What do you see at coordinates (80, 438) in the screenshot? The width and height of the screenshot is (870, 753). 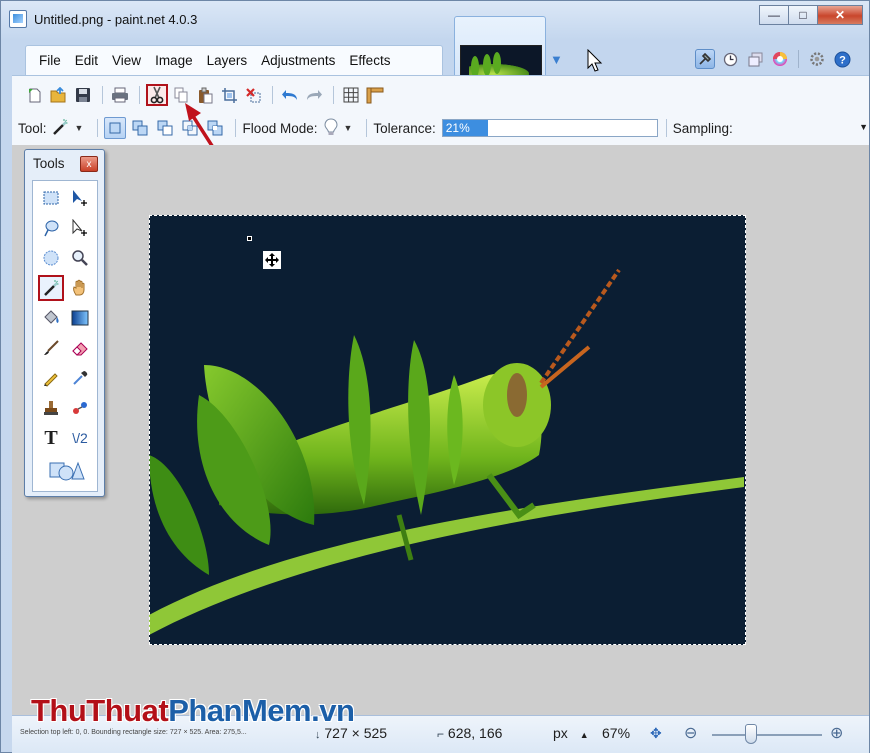 I see `line-curve-tool-icon: \/2` at bounding box center [80, 438].